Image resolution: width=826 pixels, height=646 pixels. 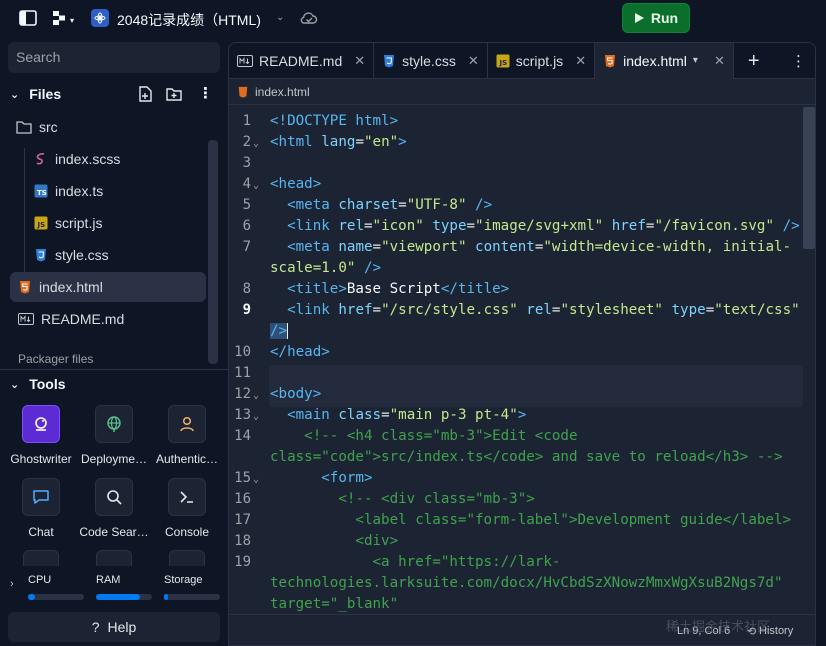 I want to click on tree-folder-src: src, so click(x=116, y=127).